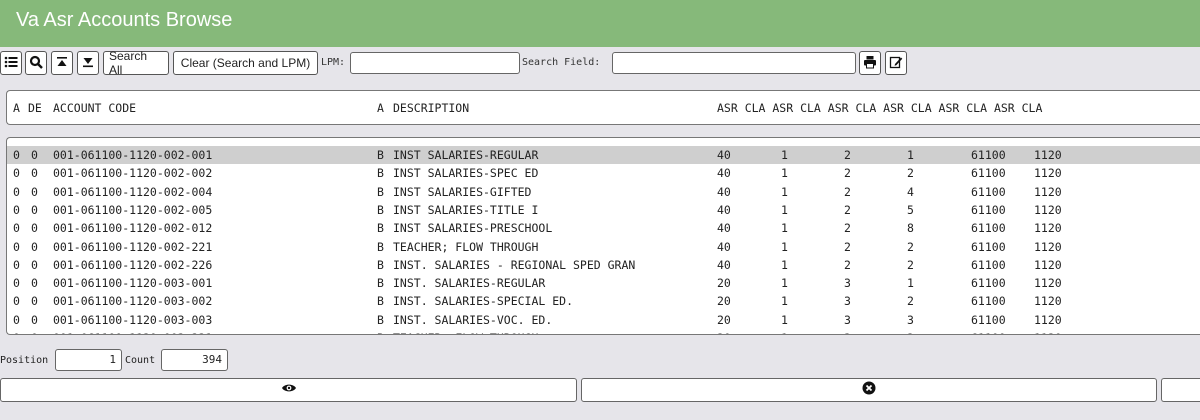 This screenshot has height=420, width=1200. Describe the element at coordinates (88, 360) in the screenshot. I see `position-field: 1` at that location.